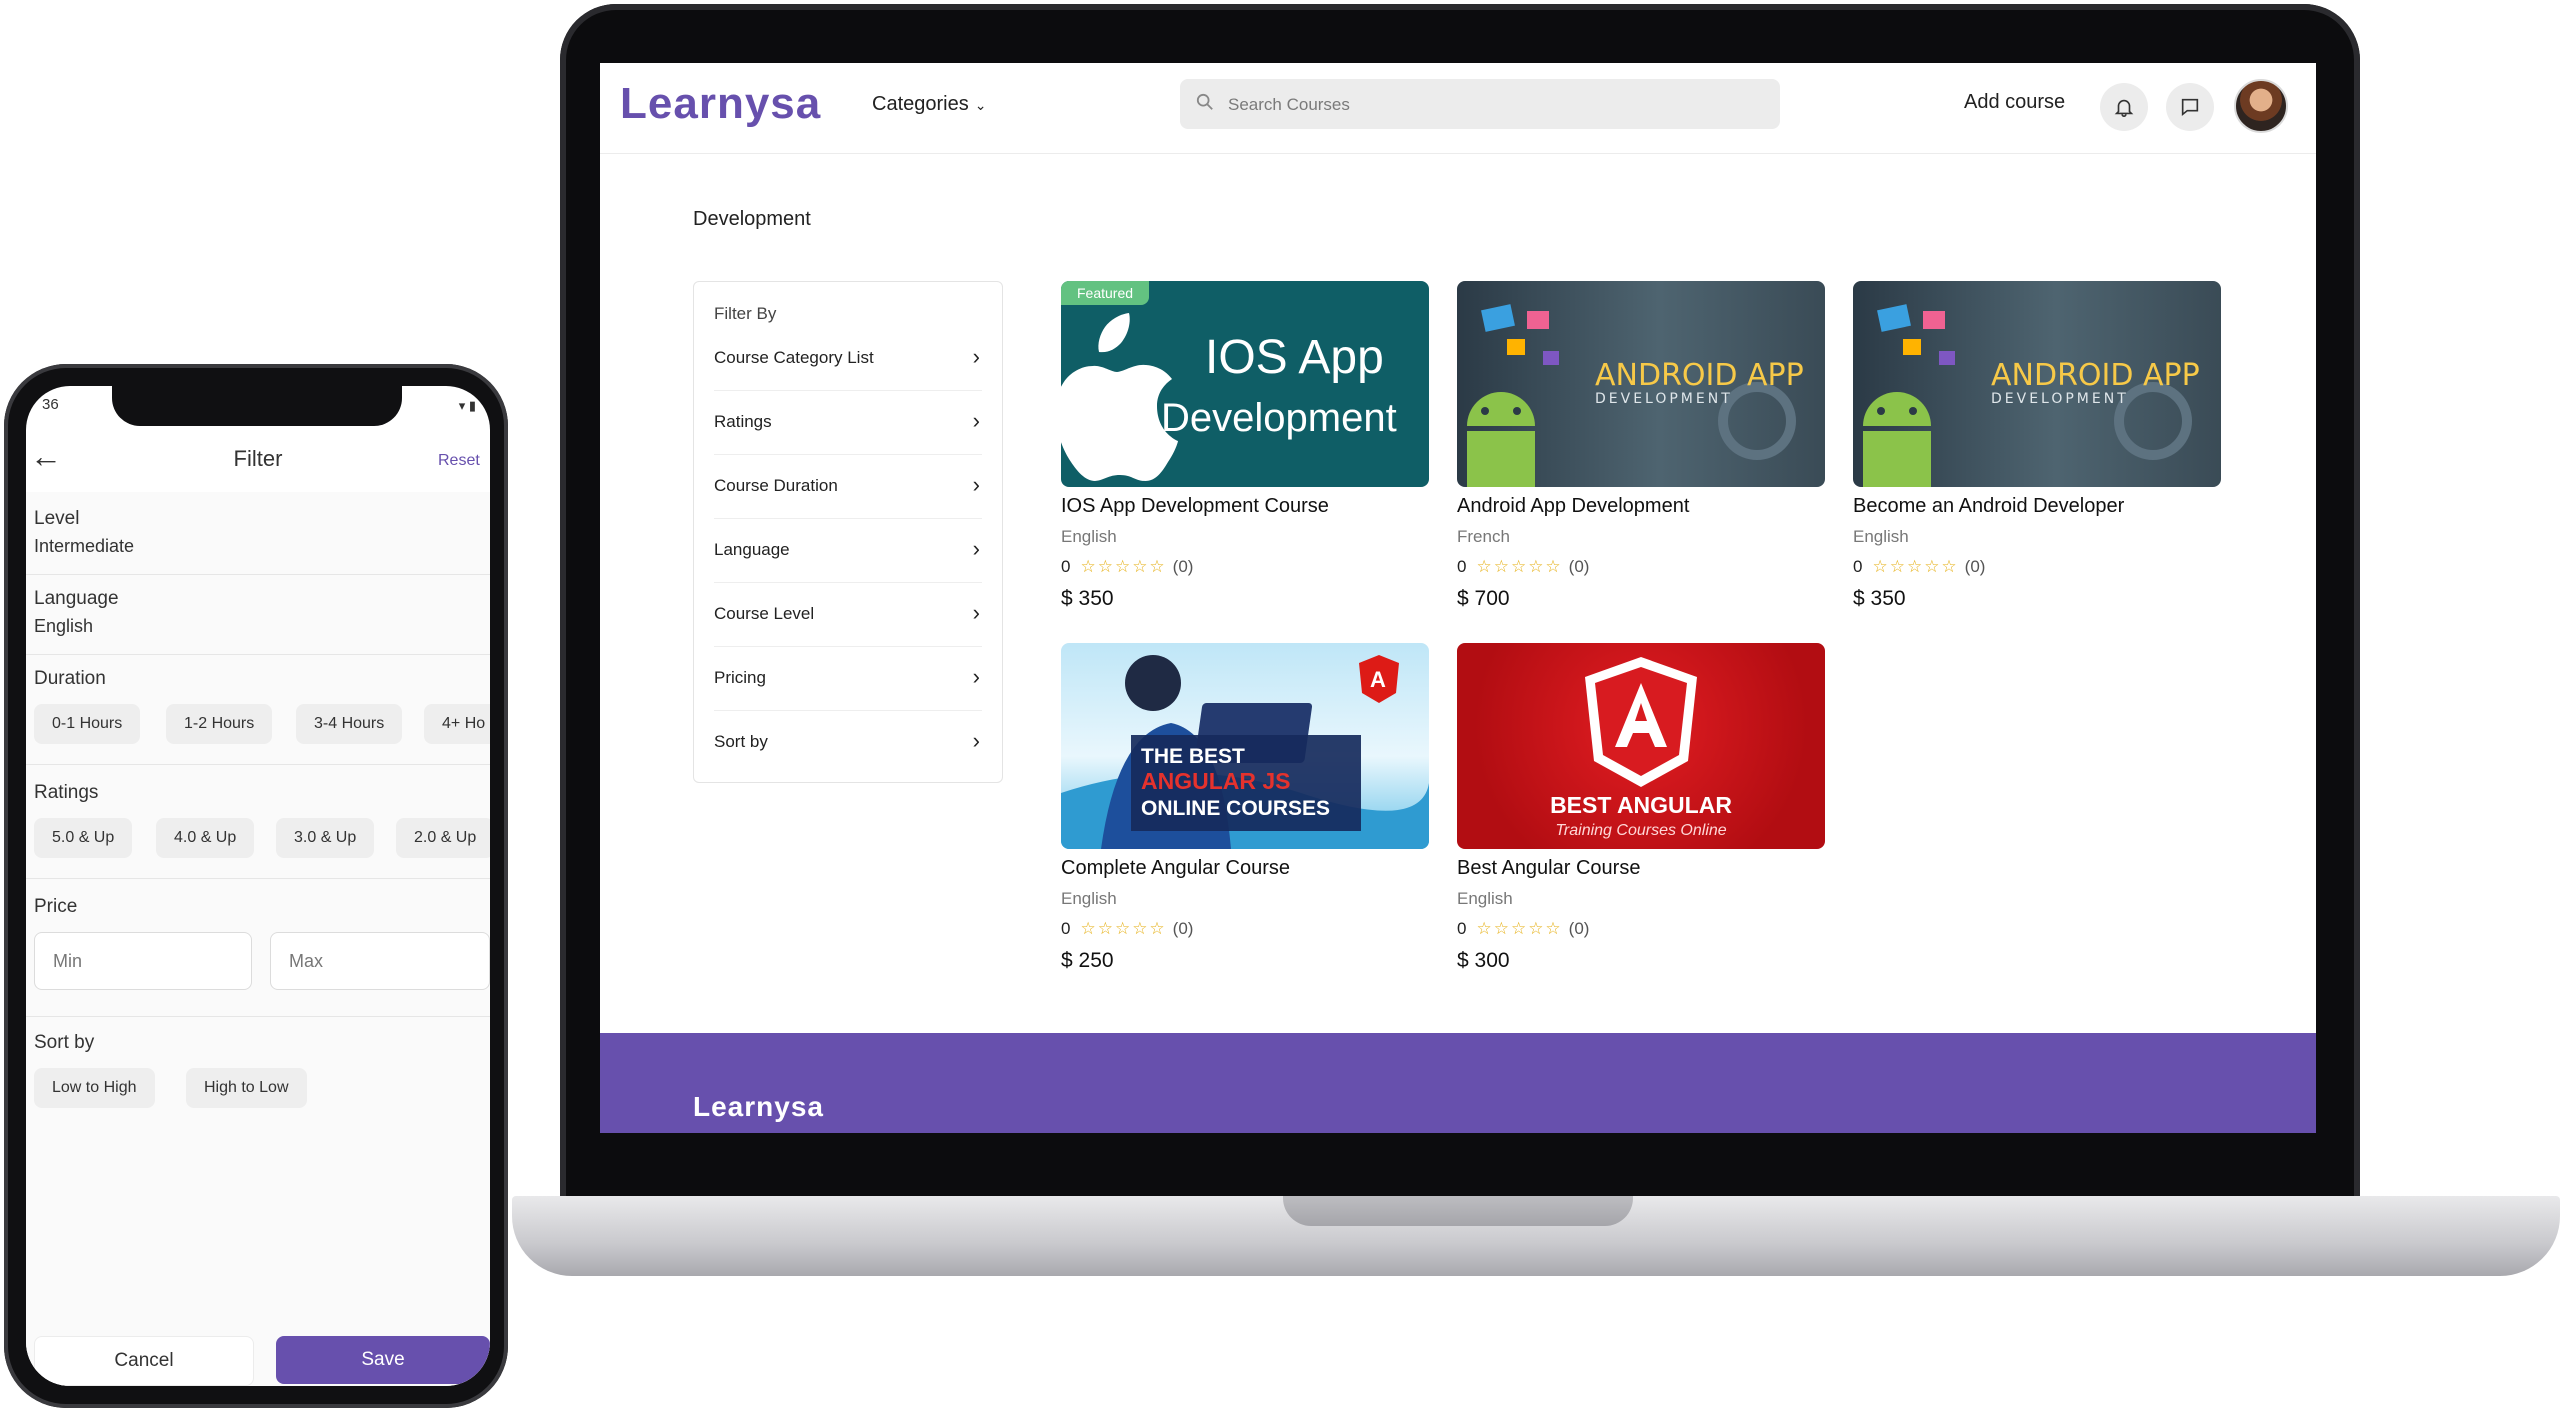 The height and width of the screenshot is (1416, 2560). I want to click on filter-item-ratings: Ratings ›, so click(848, 422).